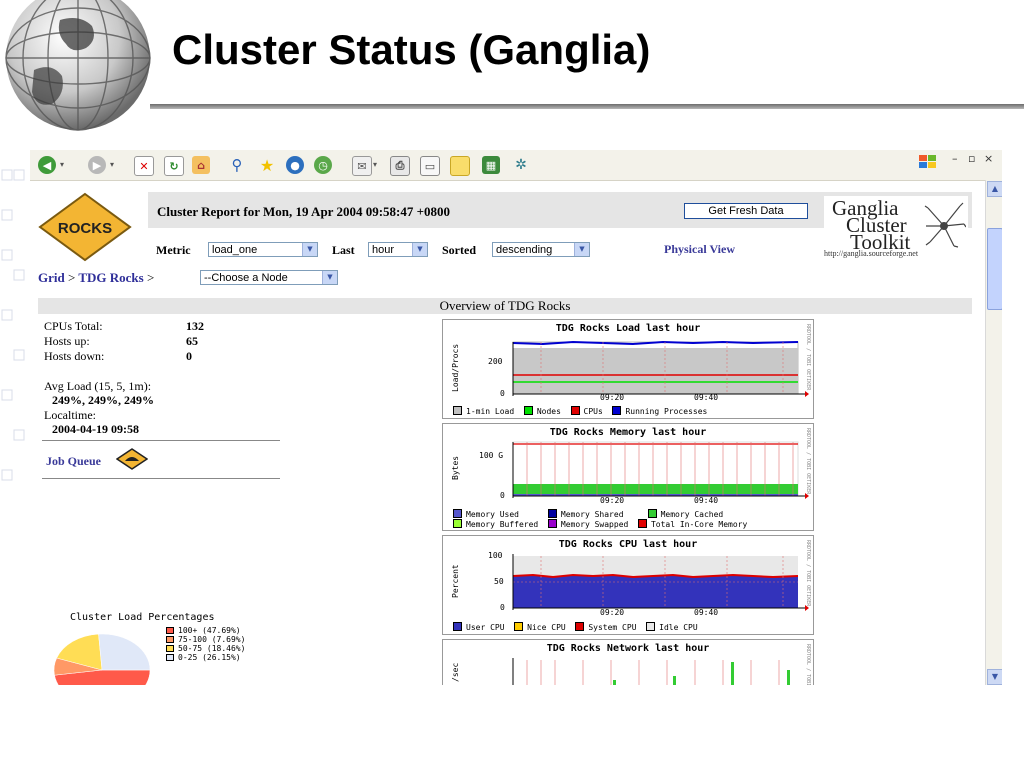  I want to click on forward-dropdown-icon: ▾, so click(112, 164).